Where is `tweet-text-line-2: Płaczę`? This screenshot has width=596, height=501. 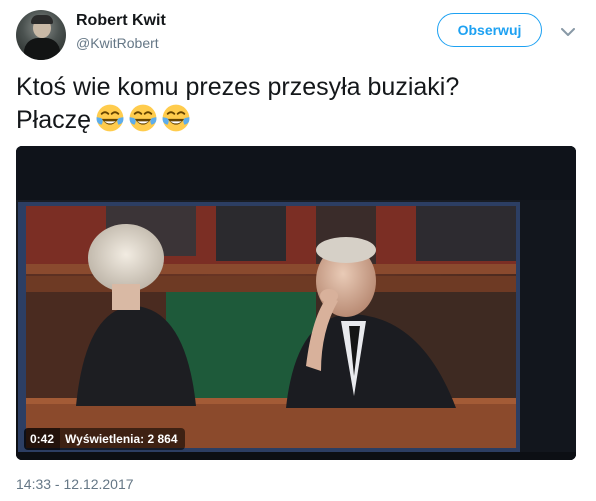 tweet-text-line-2: Płaczę is located at coordinates (296, 119).